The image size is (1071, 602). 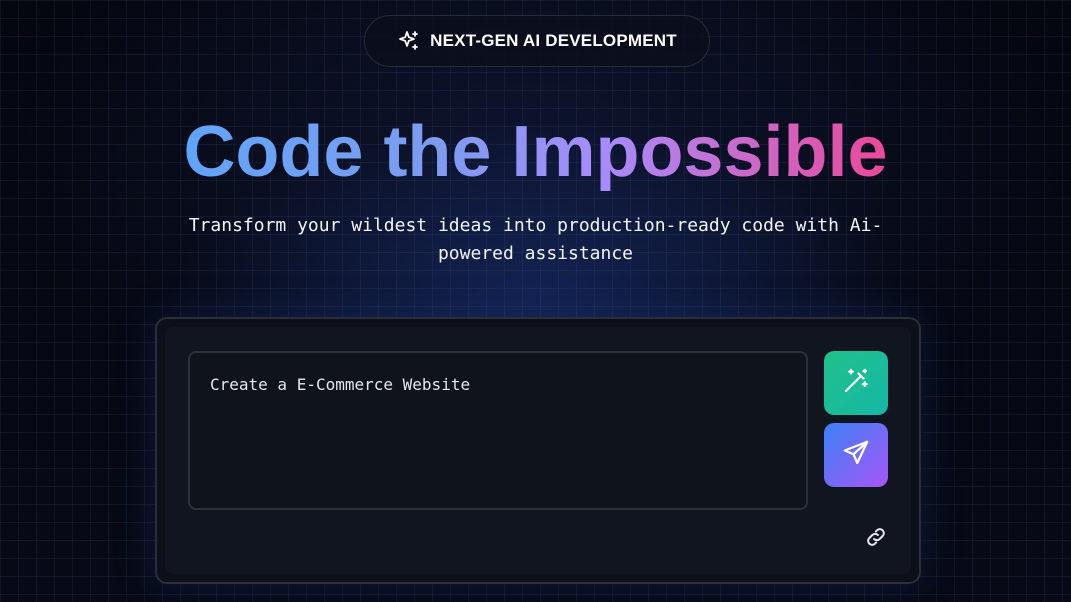 What do you see at coordinates (553, 40) in the screenshot?
I see `badge-label: NEXT-GEN AI DEVELOPMENT` at bounding box center [553, 40].